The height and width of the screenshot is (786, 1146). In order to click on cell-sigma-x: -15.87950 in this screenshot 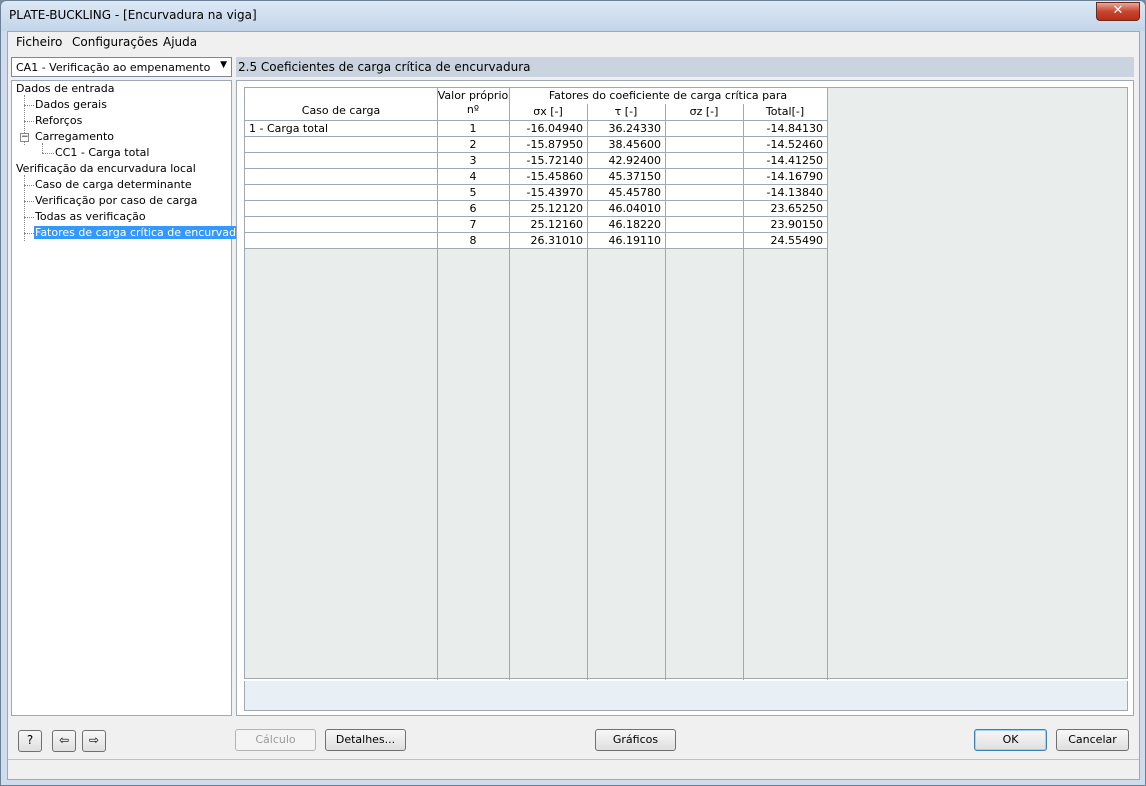, I will do `click(554, 144)`.